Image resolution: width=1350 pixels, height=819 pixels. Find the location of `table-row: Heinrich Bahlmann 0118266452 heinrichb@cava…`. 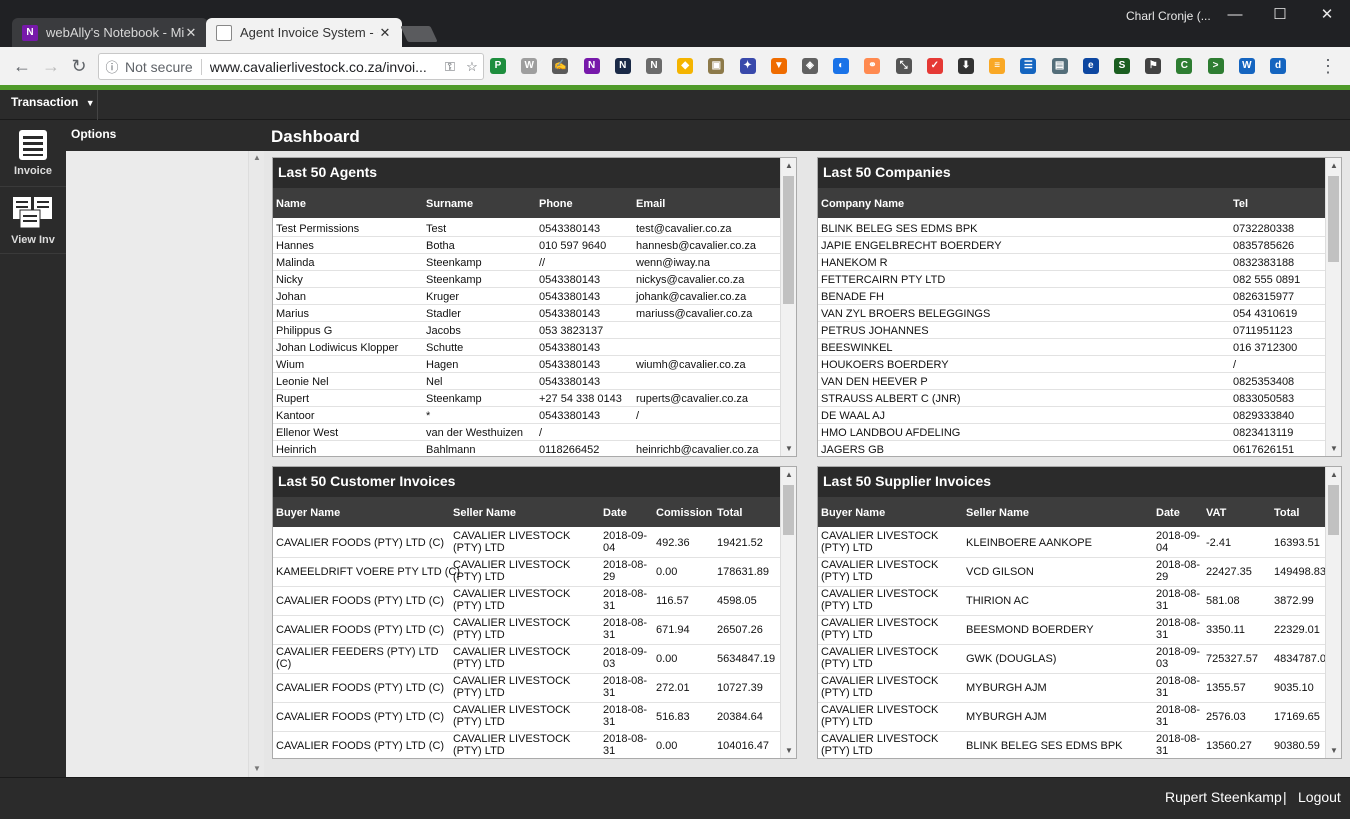

table-row: Heinrich Bahlmann 0118266452 heinrichb@cava… is located at coordinates (527, 448).